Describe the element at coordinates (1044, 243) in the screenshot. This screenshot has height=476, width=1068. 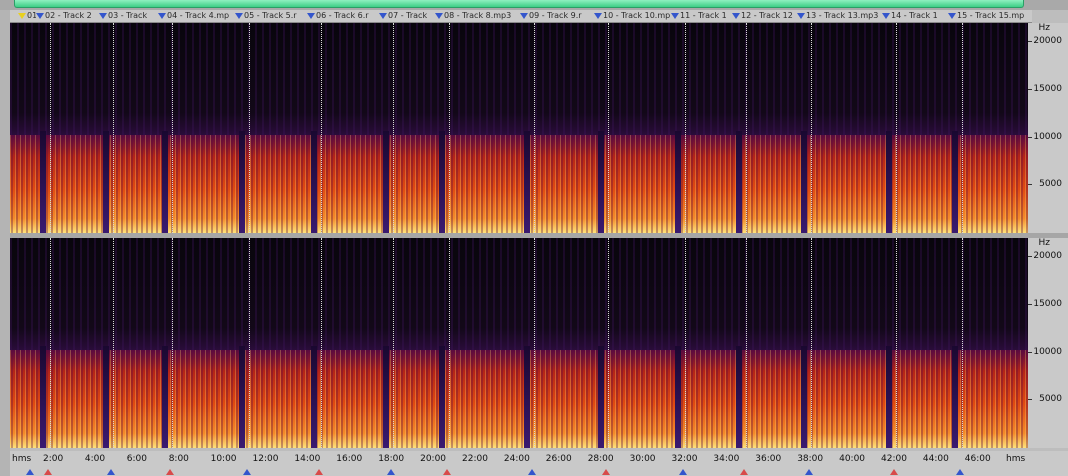
I see `frequency-unit-label: Hz` at that location.